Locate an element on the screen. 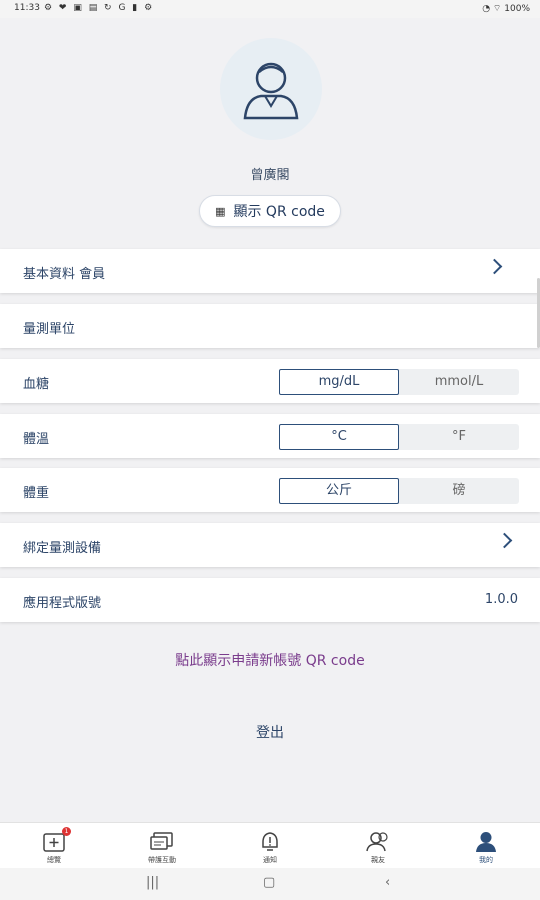 The height and width of the screenshot is (900, 540). bottom-tab-bar: 1 總覽 帶護互動 通知 親友 我的 is located at coordinates (270, 845).